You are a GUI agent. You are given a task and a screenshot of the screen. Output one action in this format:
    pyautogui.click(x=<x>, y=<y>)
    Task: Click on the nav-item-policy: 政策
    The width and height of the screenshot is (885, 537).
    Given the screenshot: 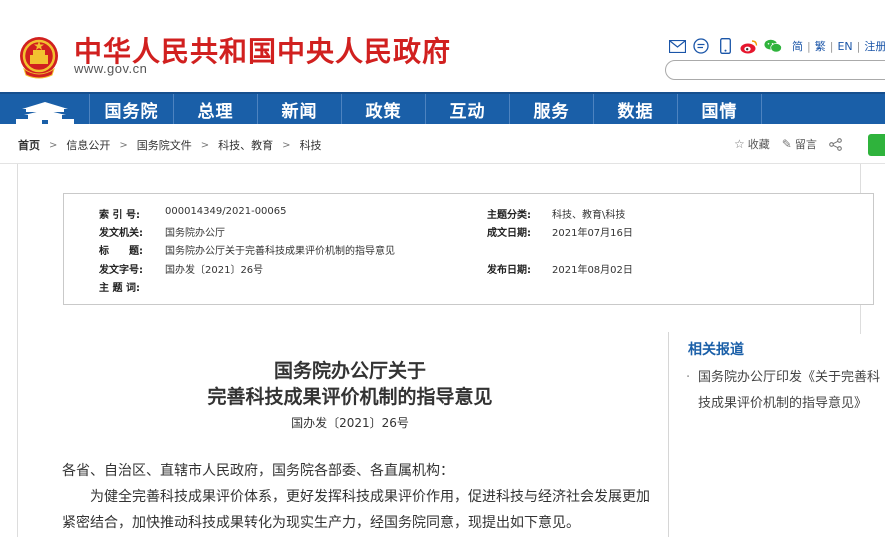 What is the action you would take?
    pyautogui.click(x=384, y=109)
    